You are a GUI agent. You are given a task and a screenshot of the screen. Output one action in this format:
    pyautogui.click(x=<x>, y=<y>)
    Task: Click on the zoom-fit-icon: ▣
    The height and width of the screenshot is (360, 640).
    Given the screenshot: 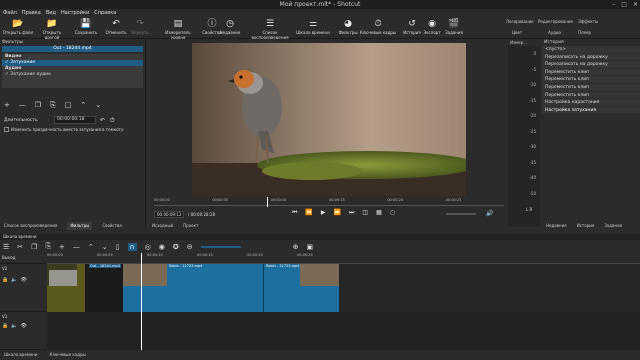 What is the action you would take?
    pyautogui.click(x=310, y=247)
    